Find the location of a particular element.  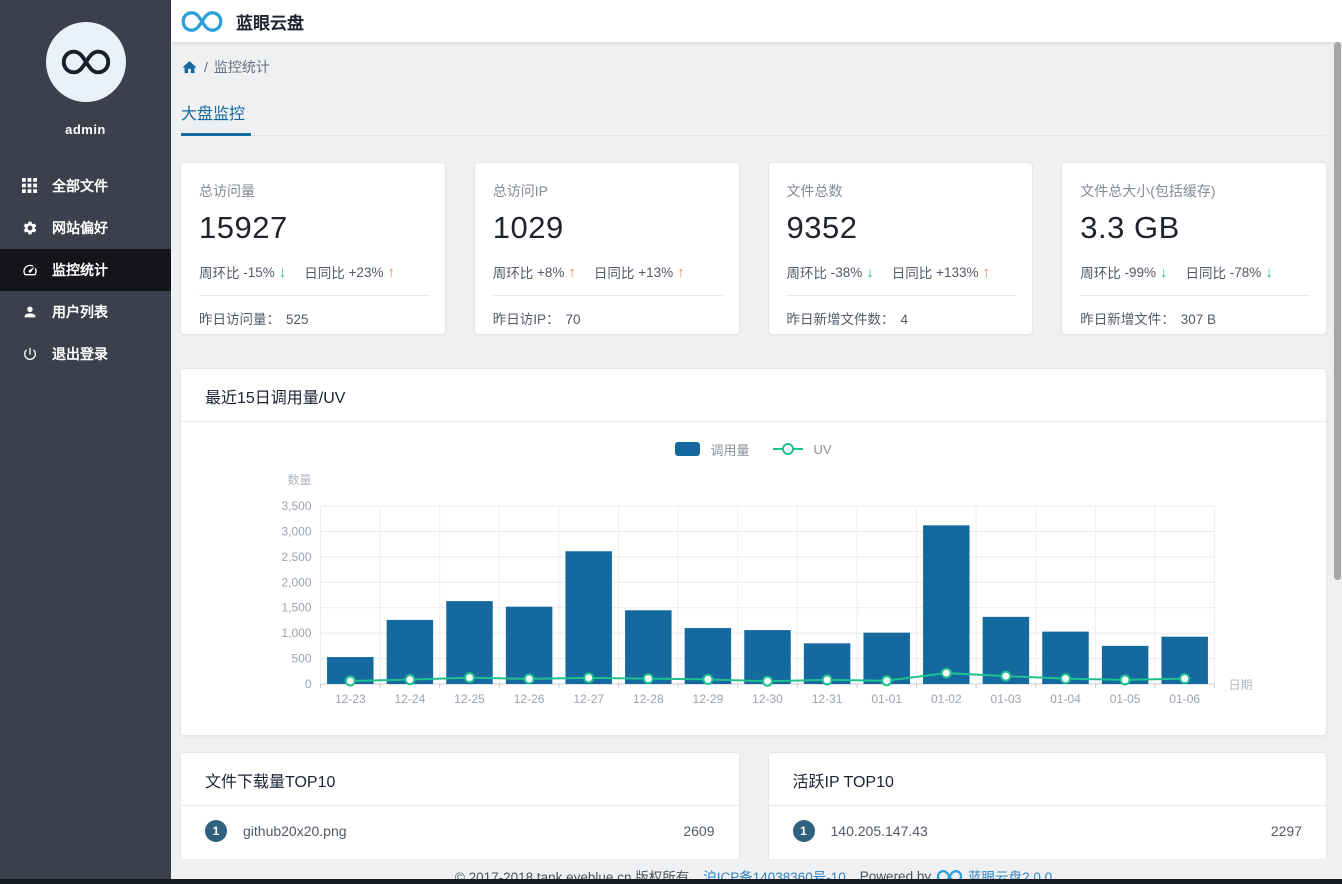

stat-bottom-label: 昨日新增文件数： is located at coordinates (840, 319).